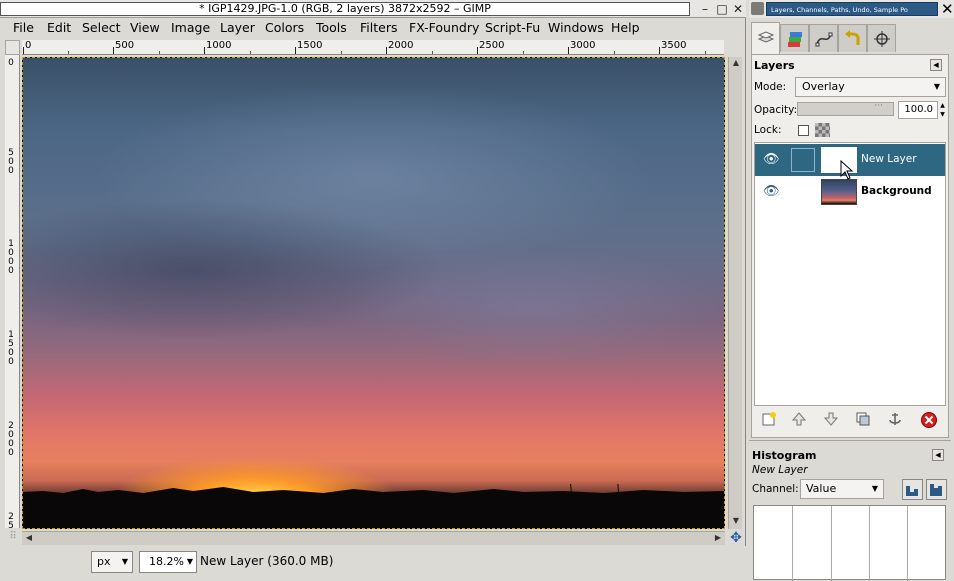  What do you see at coordinates (863, 422) in the screenshot?
I see `duplicate-layer-button` at bounding box center [863, 422].